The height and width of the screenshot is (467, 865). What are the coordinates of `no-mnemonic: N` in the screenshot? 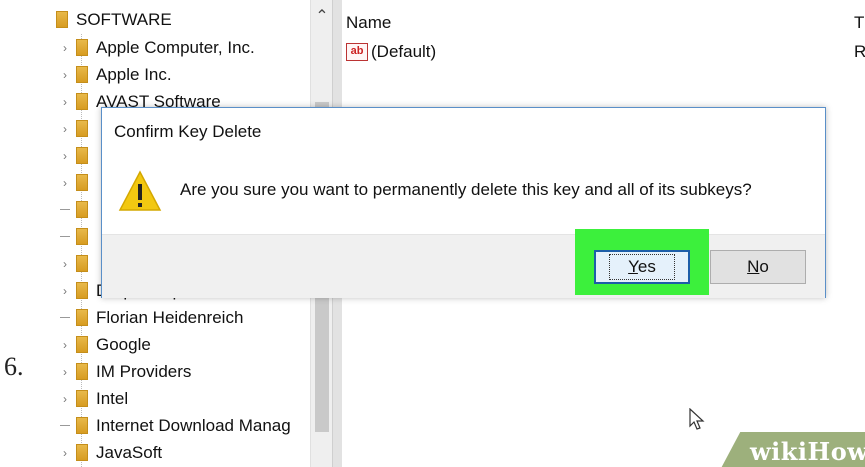 It's located at (753, 266).